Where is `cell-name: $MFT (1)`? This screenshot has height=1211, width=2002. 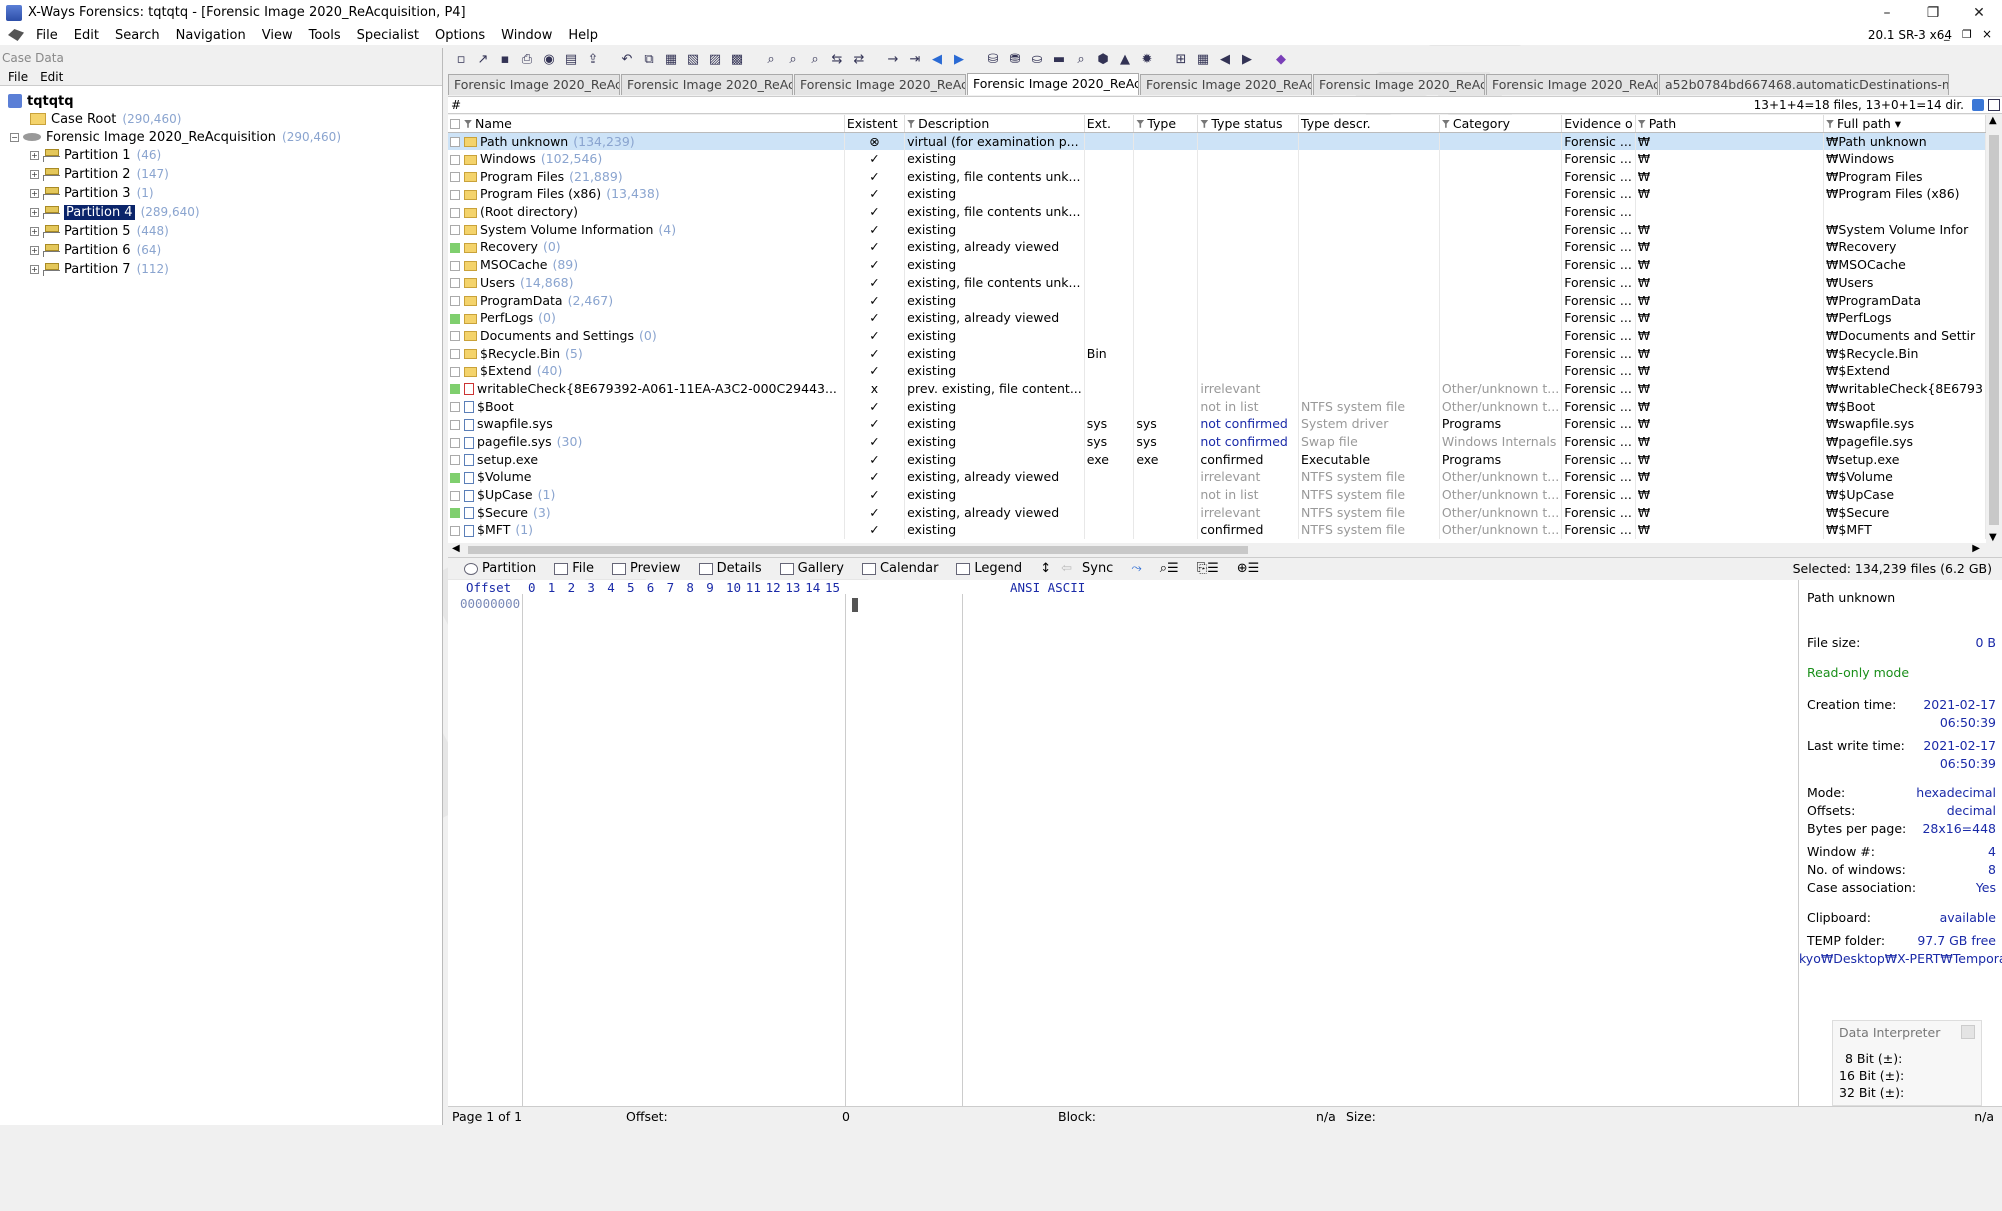
cell-name: $MFT (1) is located at coordinates (646, 530).